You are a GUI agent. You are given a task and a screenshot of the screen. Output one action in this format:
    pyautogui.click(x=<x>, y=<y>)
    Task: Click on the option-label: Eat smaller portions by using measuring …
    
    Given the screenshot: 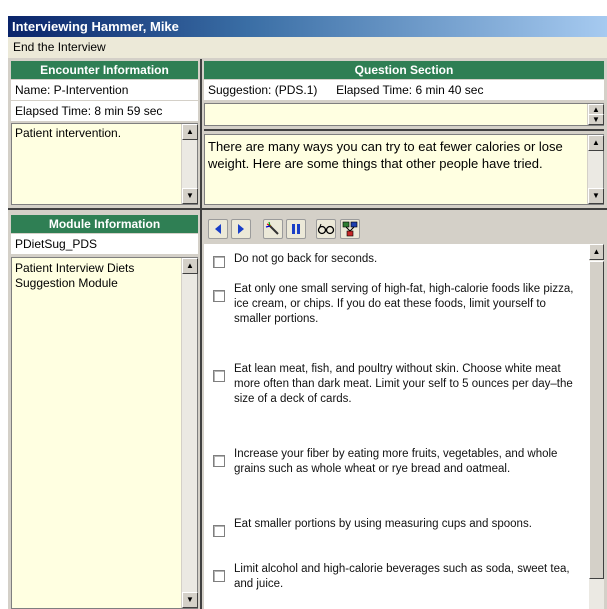 What is the action you would take?
    pyautogui.click(x=383, y=524)
    